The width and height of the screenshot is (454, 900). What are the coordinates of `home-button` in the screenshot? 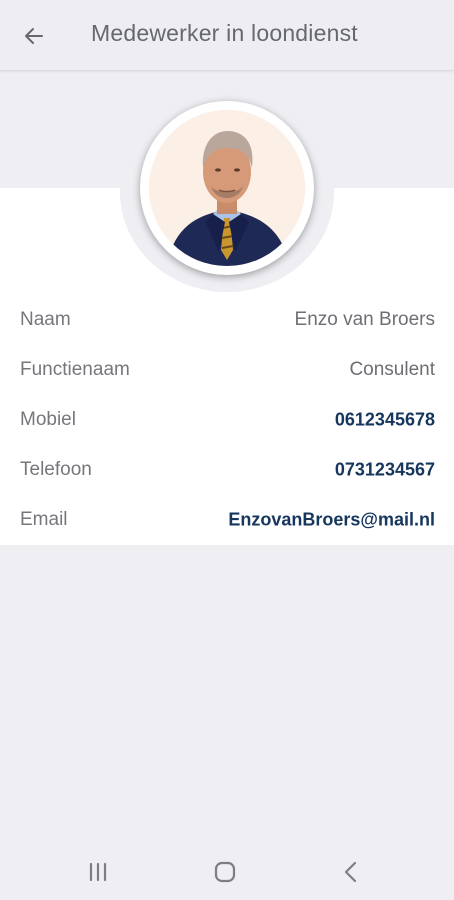 It's located at (225, 872).